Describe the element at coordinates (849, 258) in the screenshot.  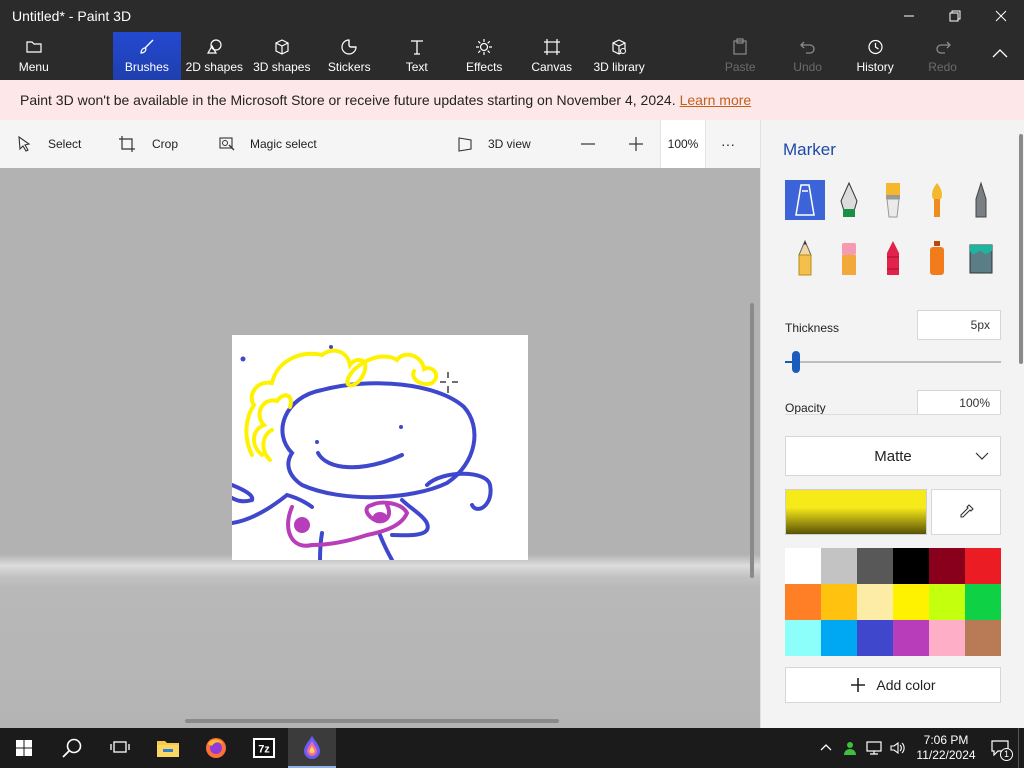
I see `eraser-brush` at that location.